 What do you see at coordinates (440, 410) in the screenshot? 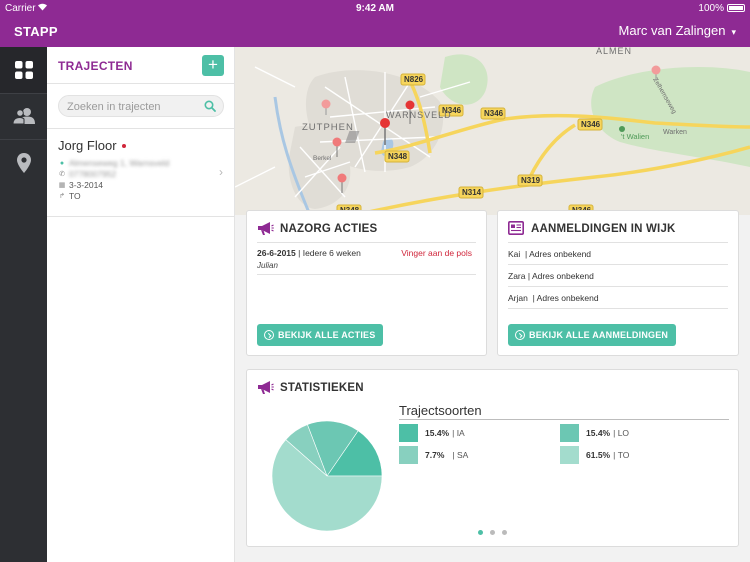
I see `legend-title: Trajectsoorten` at bounding box center [440, 410].